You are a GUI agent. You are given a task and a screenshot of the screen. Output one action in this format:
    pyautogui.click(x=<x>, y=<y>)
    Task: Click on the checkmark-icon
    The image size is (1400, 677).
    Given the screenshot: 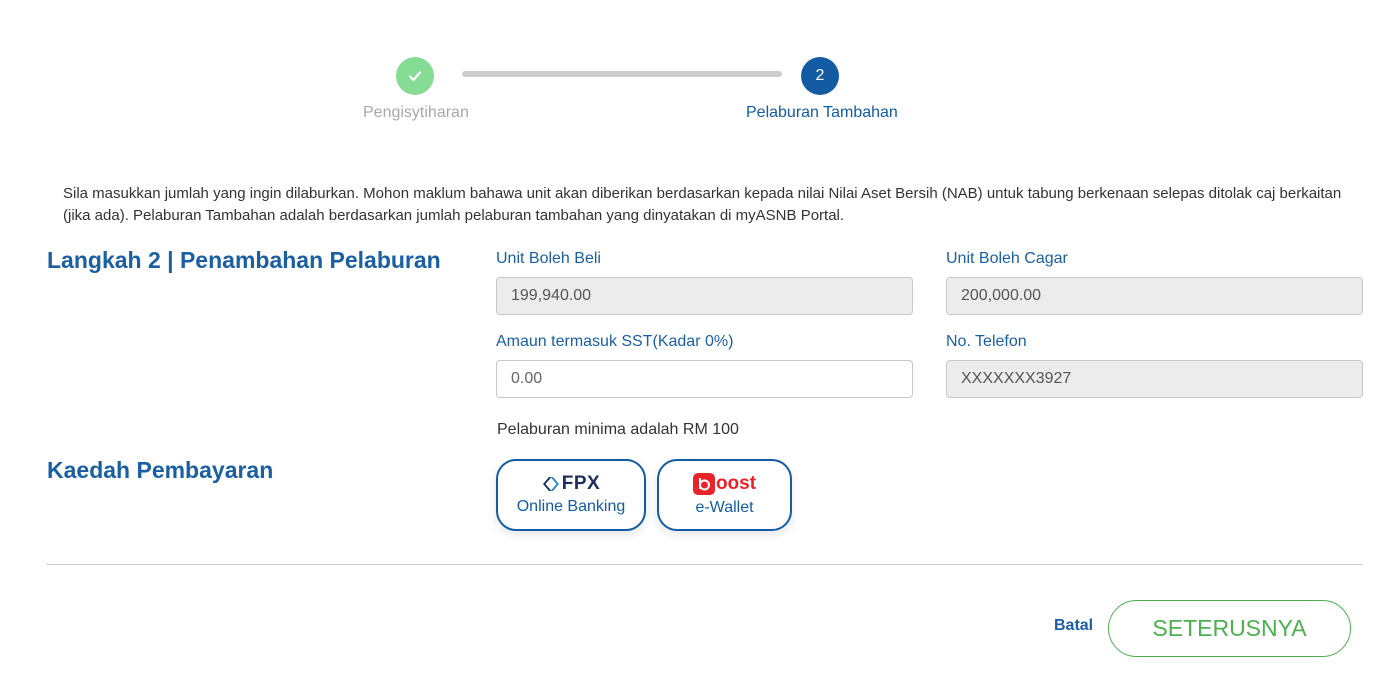 What is the action you would take?
    pyautogui.click(x=415, y=76)
    